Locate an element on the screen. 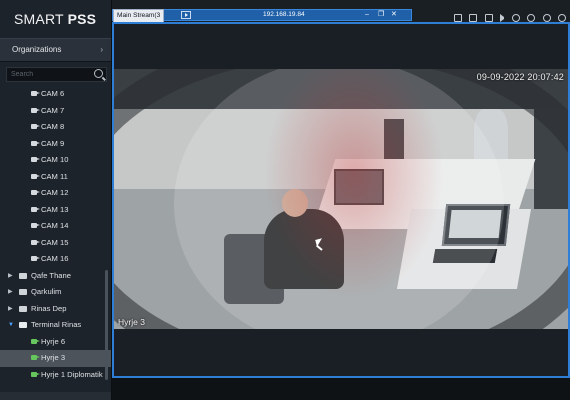 The width and height of the screenshot is (570, 400). tree-item-cam-10: CAM 10 is located at coordinates (55, 160).